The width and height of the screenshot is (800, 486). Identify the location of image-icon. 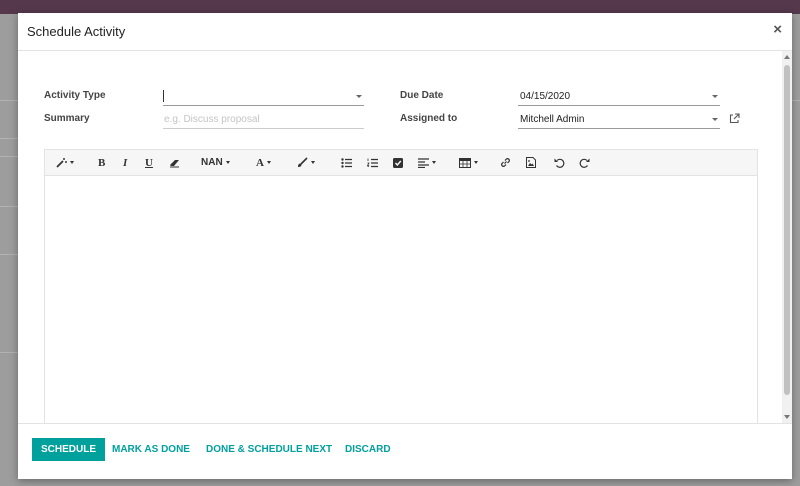
(531, 162).